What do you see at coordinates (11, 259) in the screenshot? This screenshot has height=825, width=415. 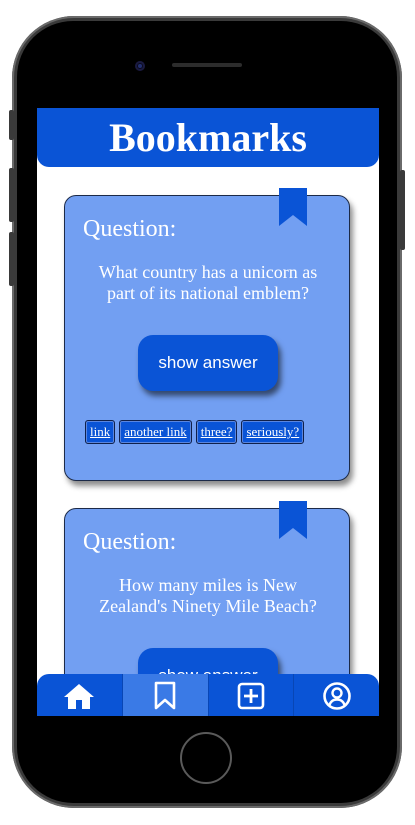 I see `volume-down-button` at bounding box center [11, 259].